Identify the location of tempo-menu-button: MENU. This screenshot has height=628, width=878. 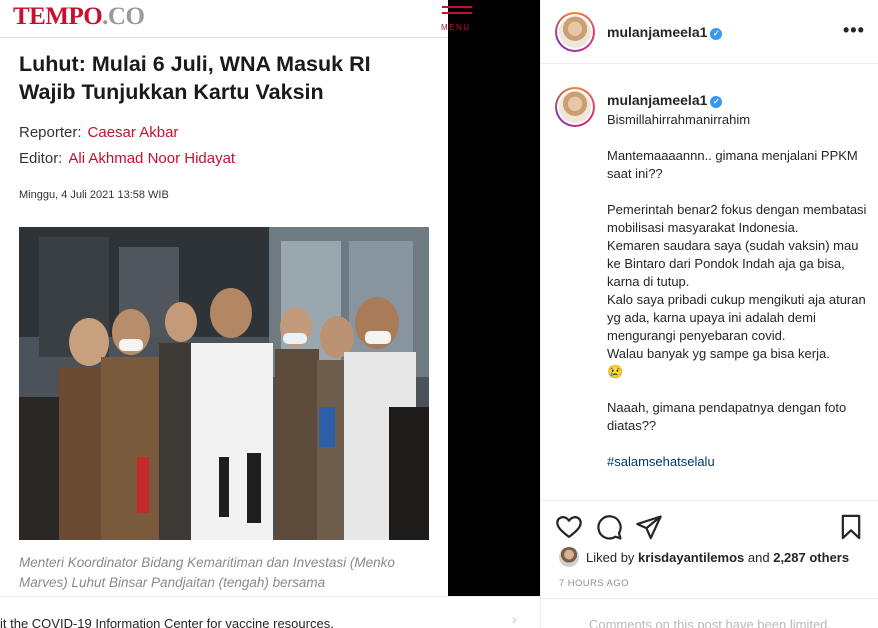
(456, 20).